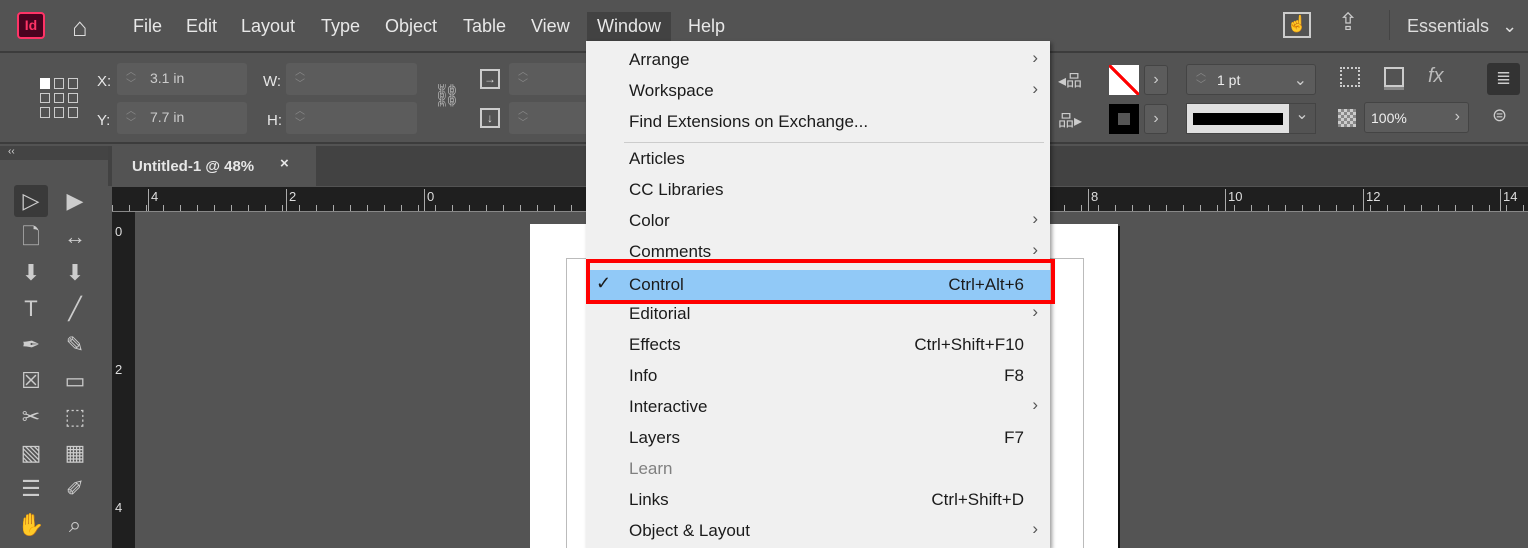 Image resolution: width=1528 pixels, height=548 pixels. What do you see at coordinates (31, 417) in the screenshot?
I see `scissors-tool-icon: ✂` at bounding box center [31, 417].